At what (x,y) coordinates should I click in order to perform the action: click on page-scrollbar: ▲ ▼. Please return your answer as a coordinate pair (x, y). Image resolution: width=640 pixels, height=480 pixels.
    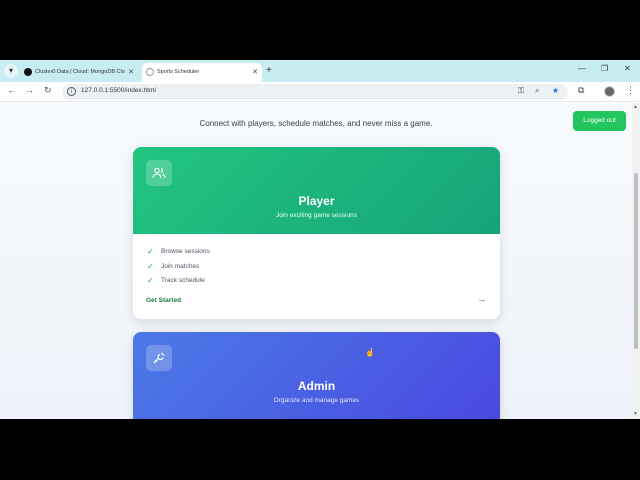
    Looking at the image, I should click on (636, 261).